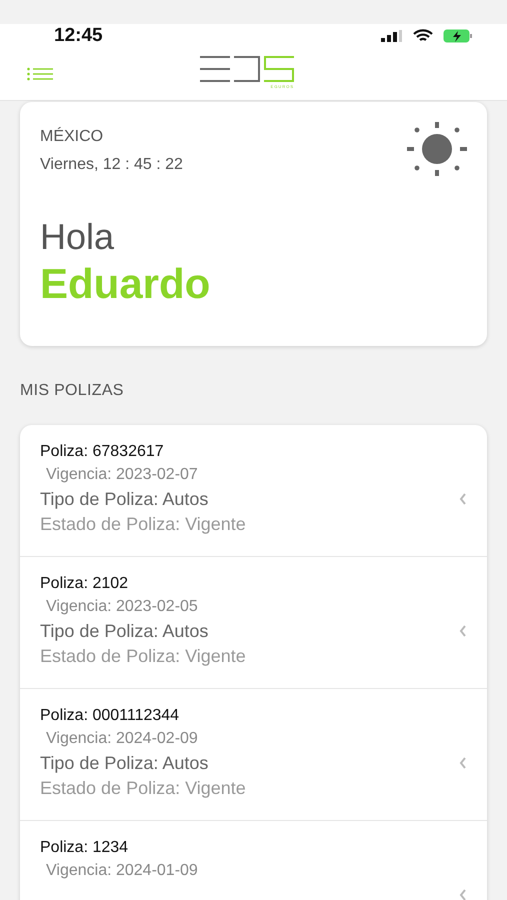 The width and height of the screenshot is (507, 900). I want to click on policy-validity: Vigencia: 2024-01-09, so click(121, 871).